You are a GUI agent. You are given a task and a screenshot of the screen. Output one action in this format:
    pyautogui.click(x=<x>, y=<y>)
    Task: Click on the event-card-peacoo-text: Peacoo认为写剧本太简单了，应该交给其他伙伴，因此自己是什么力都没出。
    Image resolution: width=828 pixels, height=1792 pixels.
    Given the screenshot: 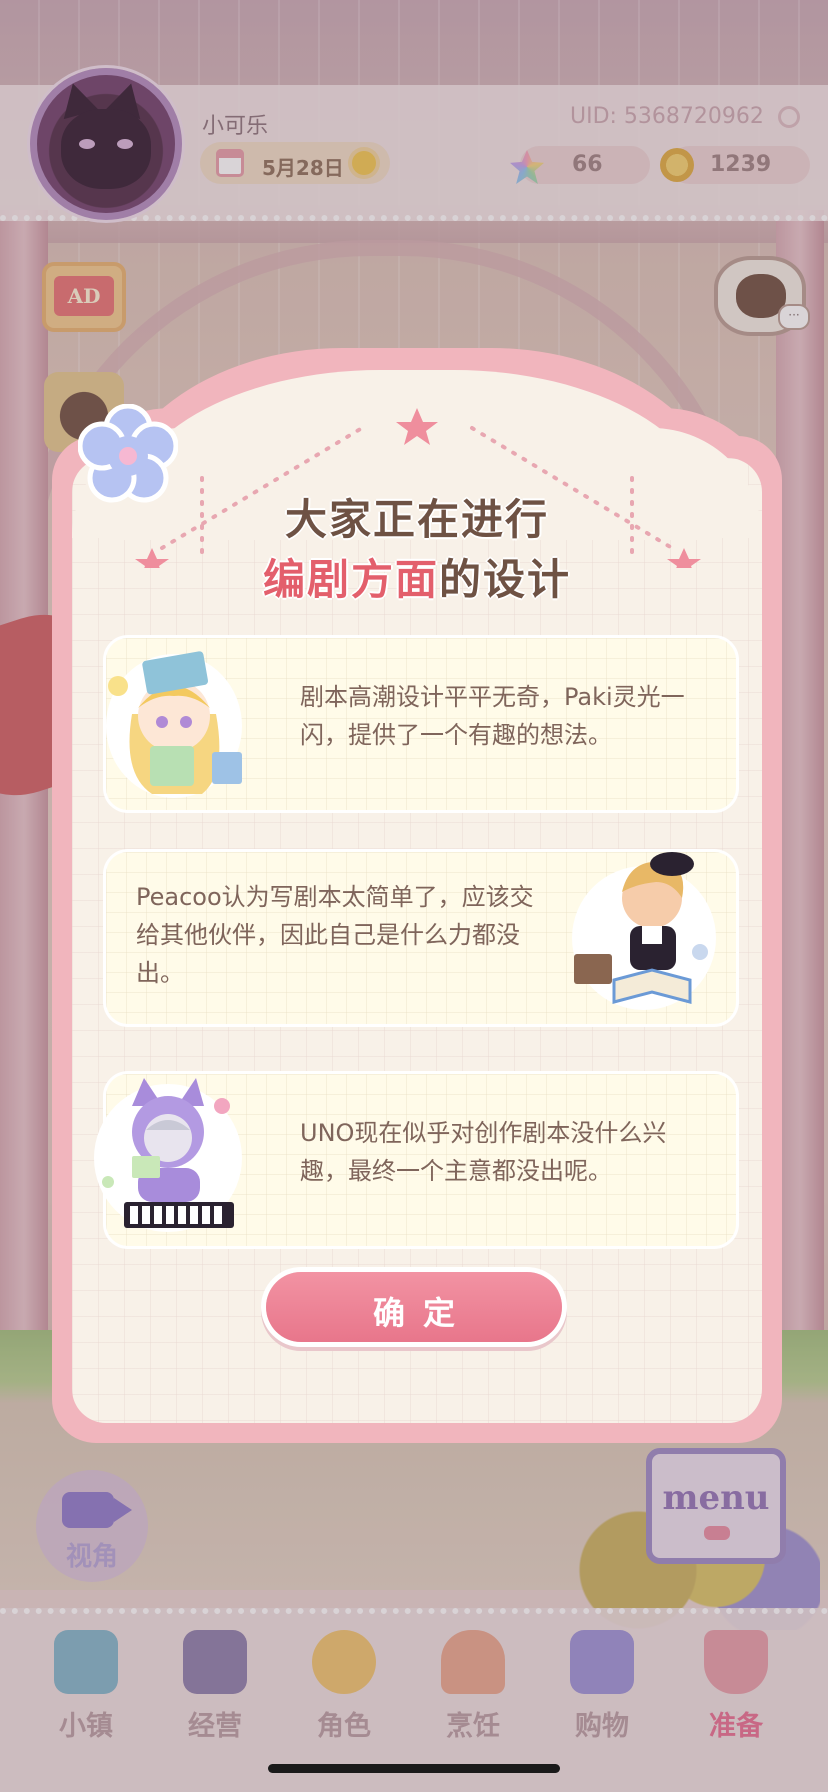 What is the action you would take?
    pyautogui.click(x=335, y=935)
    